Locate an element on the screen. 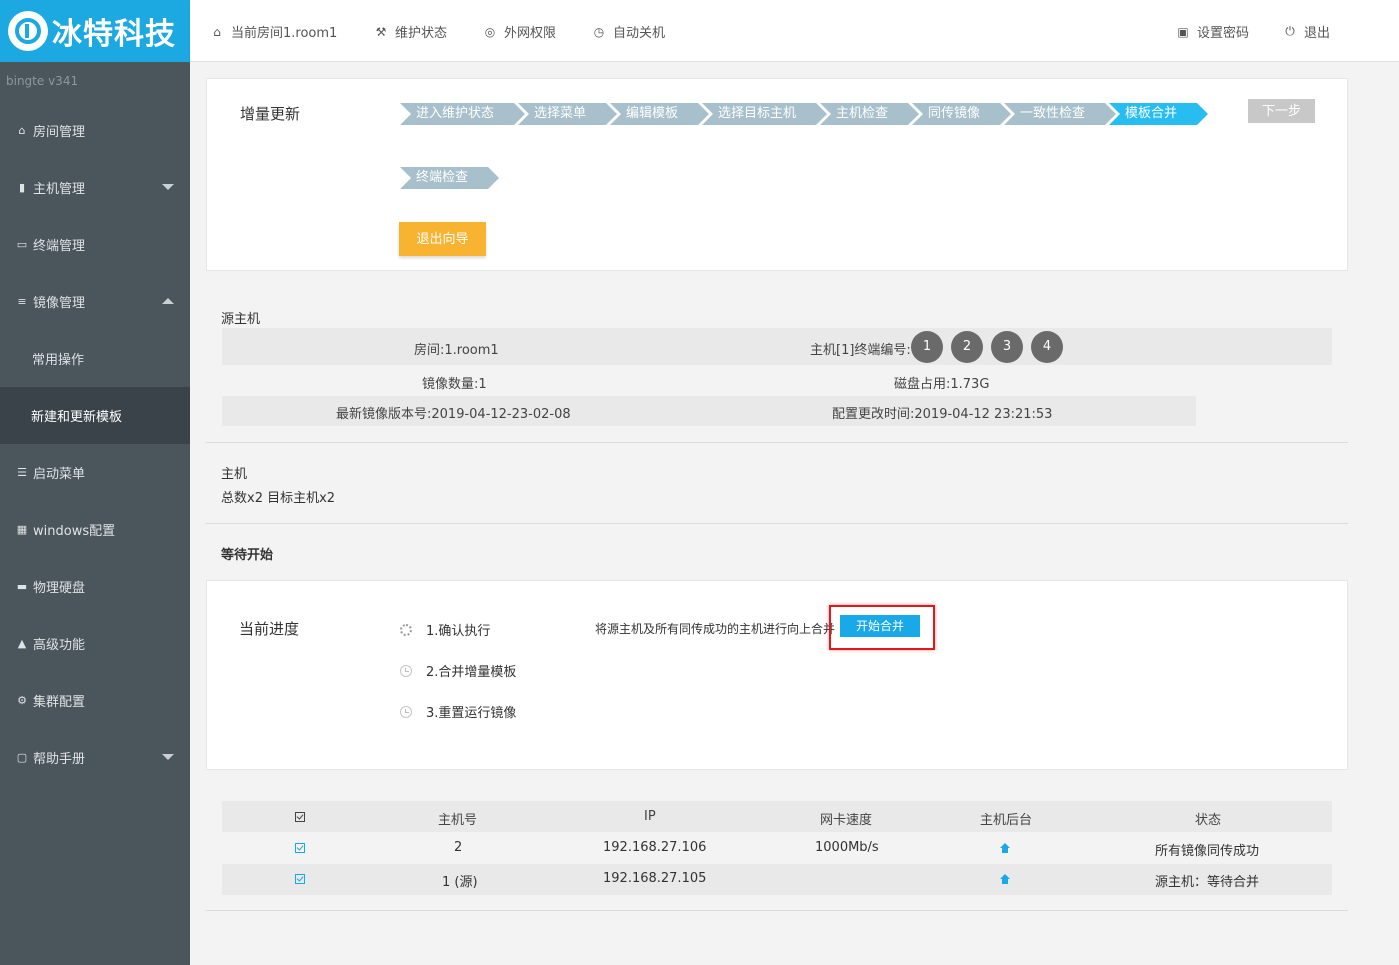 This screenshot has width=1399, height=965. sidebar-item-cluster: ⚙ 集群配置 is located at coordinates (95, 700).